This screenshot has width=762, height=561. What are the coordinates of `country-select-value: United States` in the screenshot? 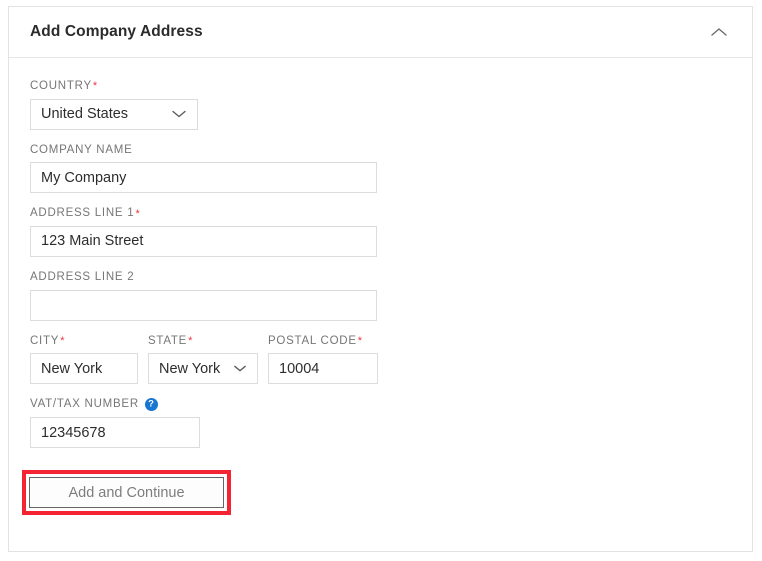 It's located at (85, 114).